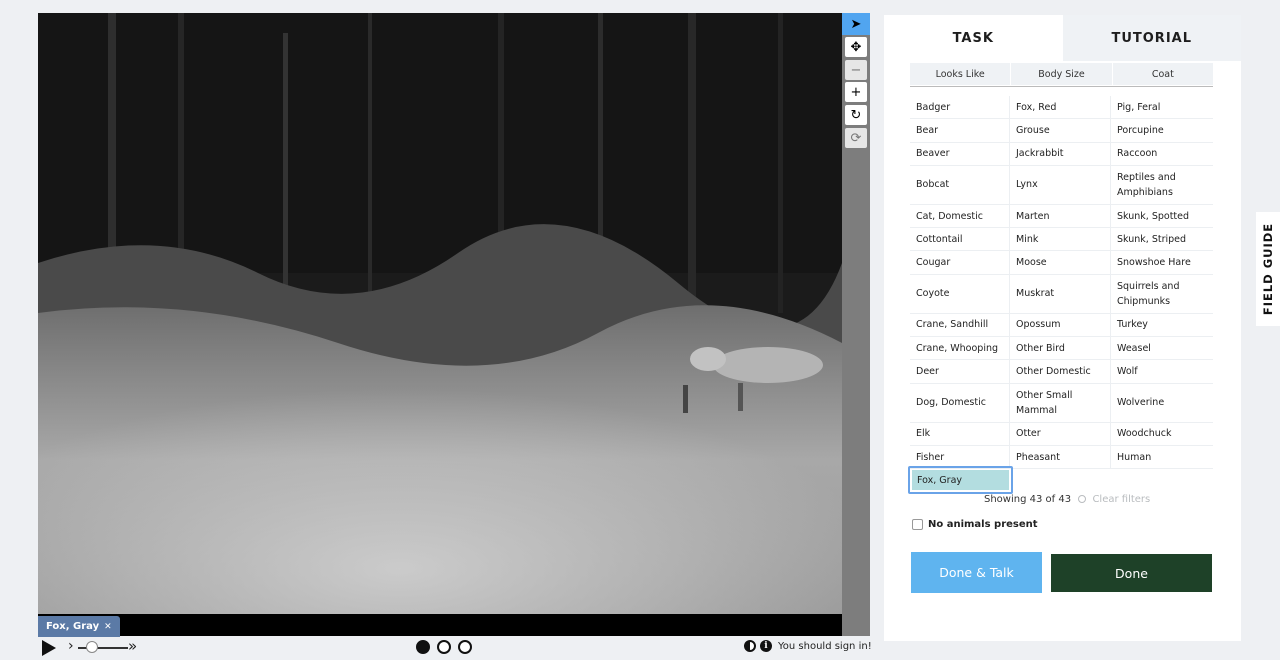 Image resolution: width=1280 pixels, height=660 pixels. I want to click on no-animals-label: No animals present, so click(983, 524).